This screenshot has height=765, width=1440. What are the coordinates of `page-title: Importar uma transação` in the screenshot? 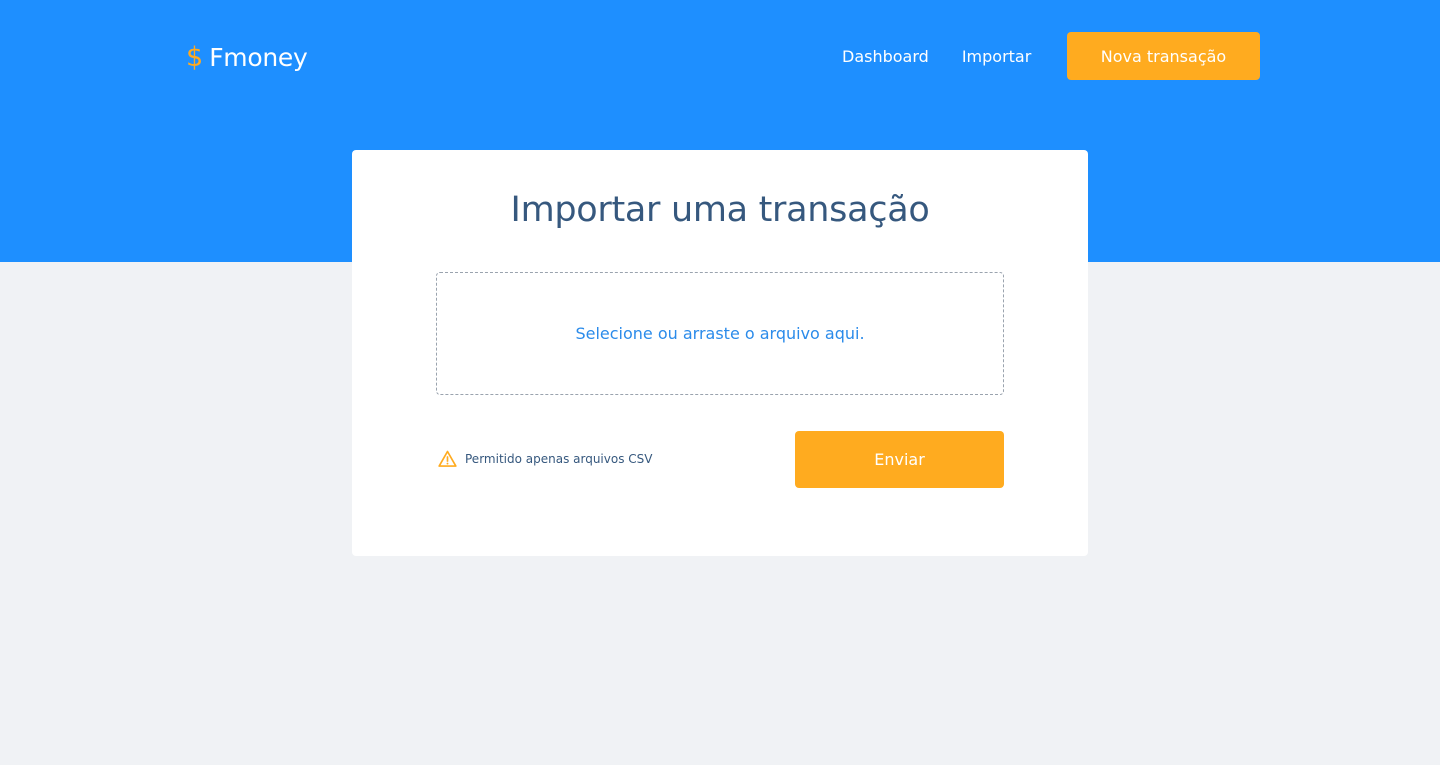 It's located at (720, 210).